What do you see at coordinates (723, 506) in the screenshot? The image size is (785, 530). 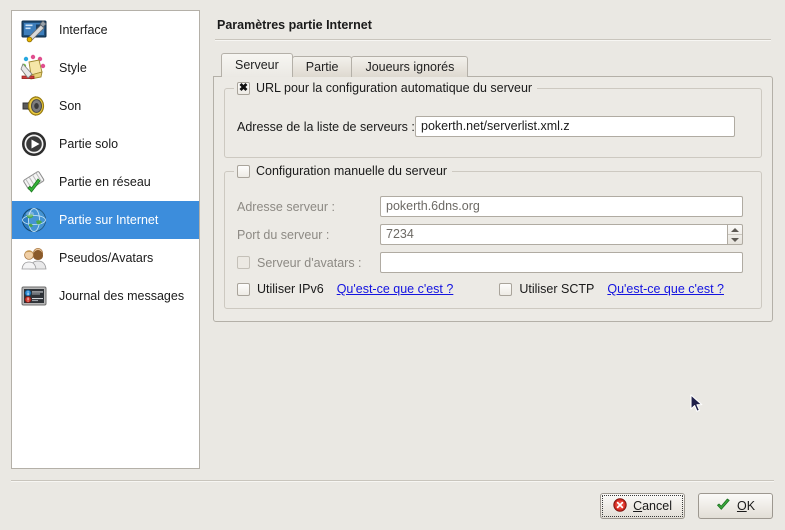 I see `check-icon` at bounding box center [723, 506].